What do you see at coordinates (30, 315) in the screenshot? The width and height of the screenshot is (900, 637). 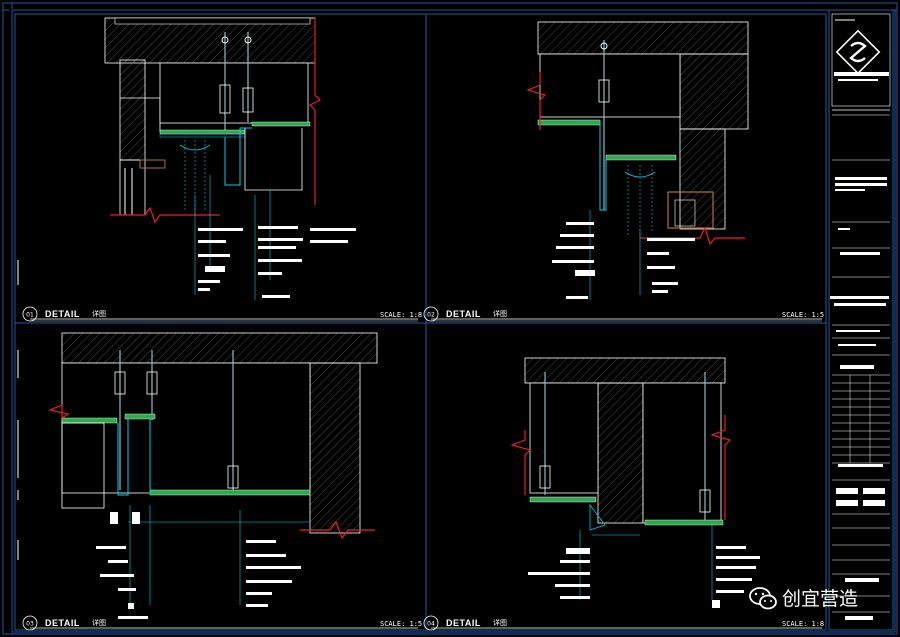 I see `detail-number: 01` at bounding box center [30, 315].